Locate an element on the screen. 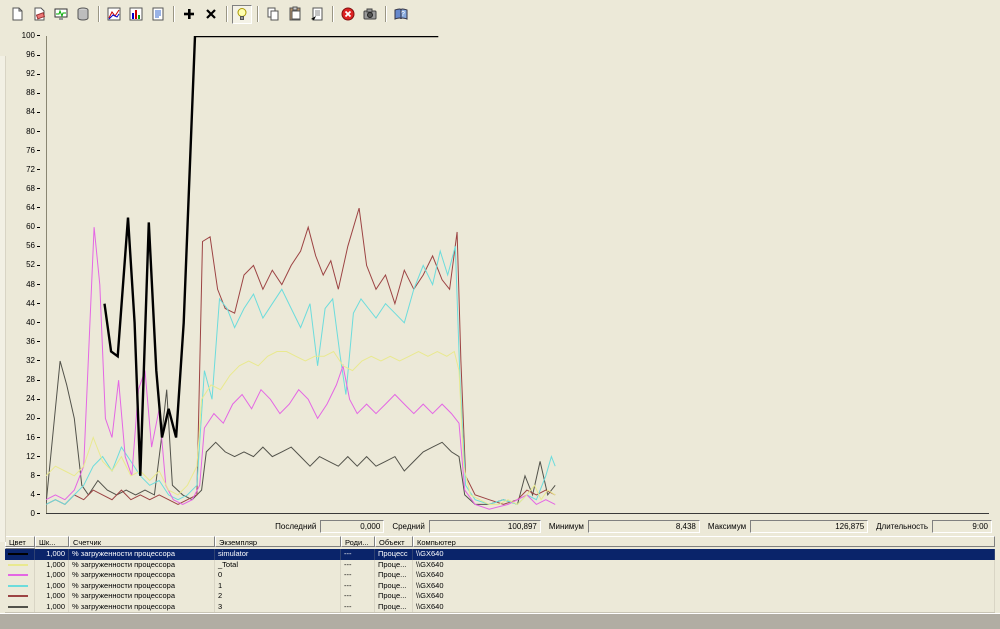 The image size is (1000, 629). delete-counter-button is located at coordinates (211, 14).